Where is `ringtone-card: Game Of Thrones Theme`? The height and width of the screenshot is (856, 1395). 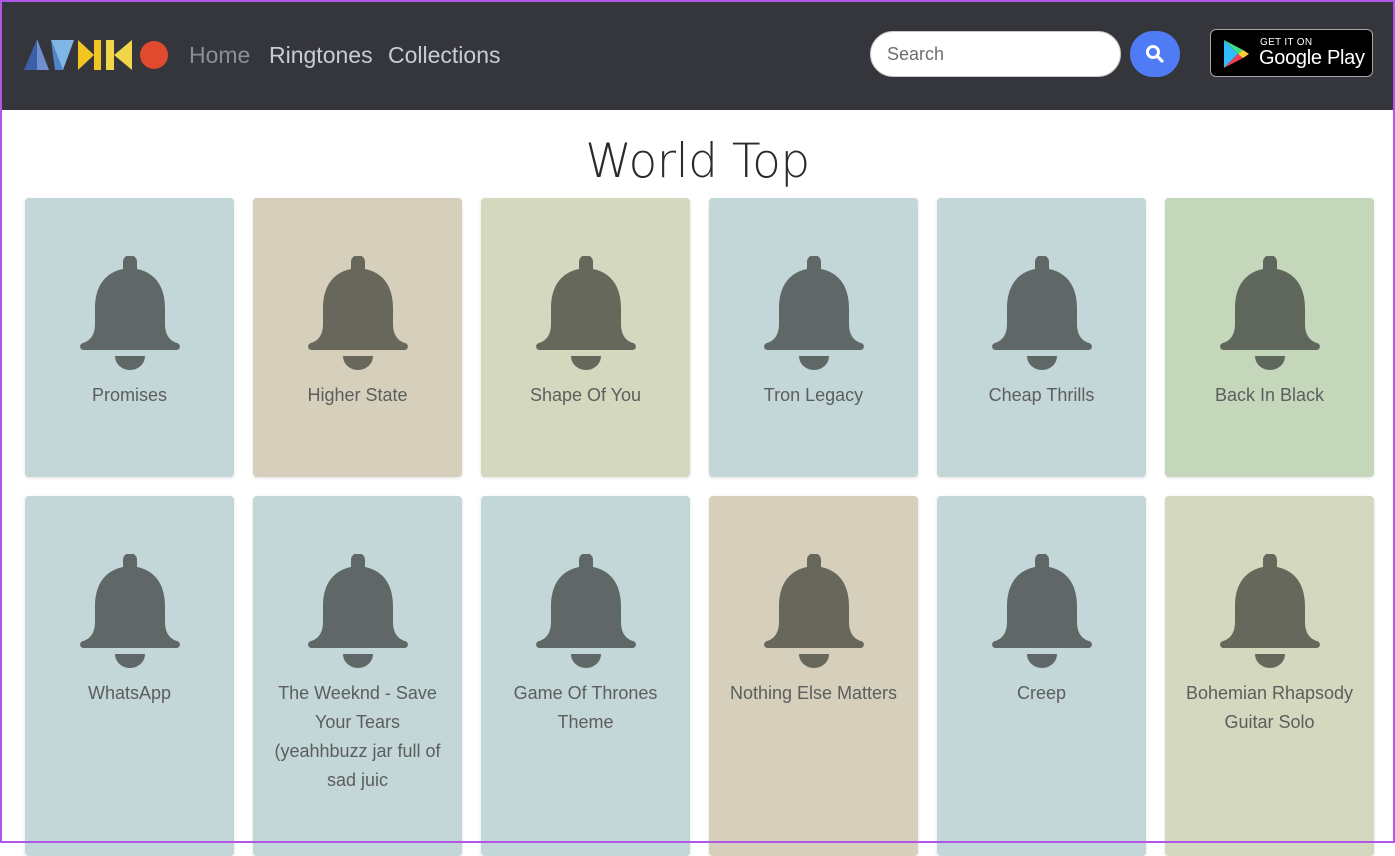 ringtone-card: Game Of Thrones Theme is located at coordinates (585, 676).